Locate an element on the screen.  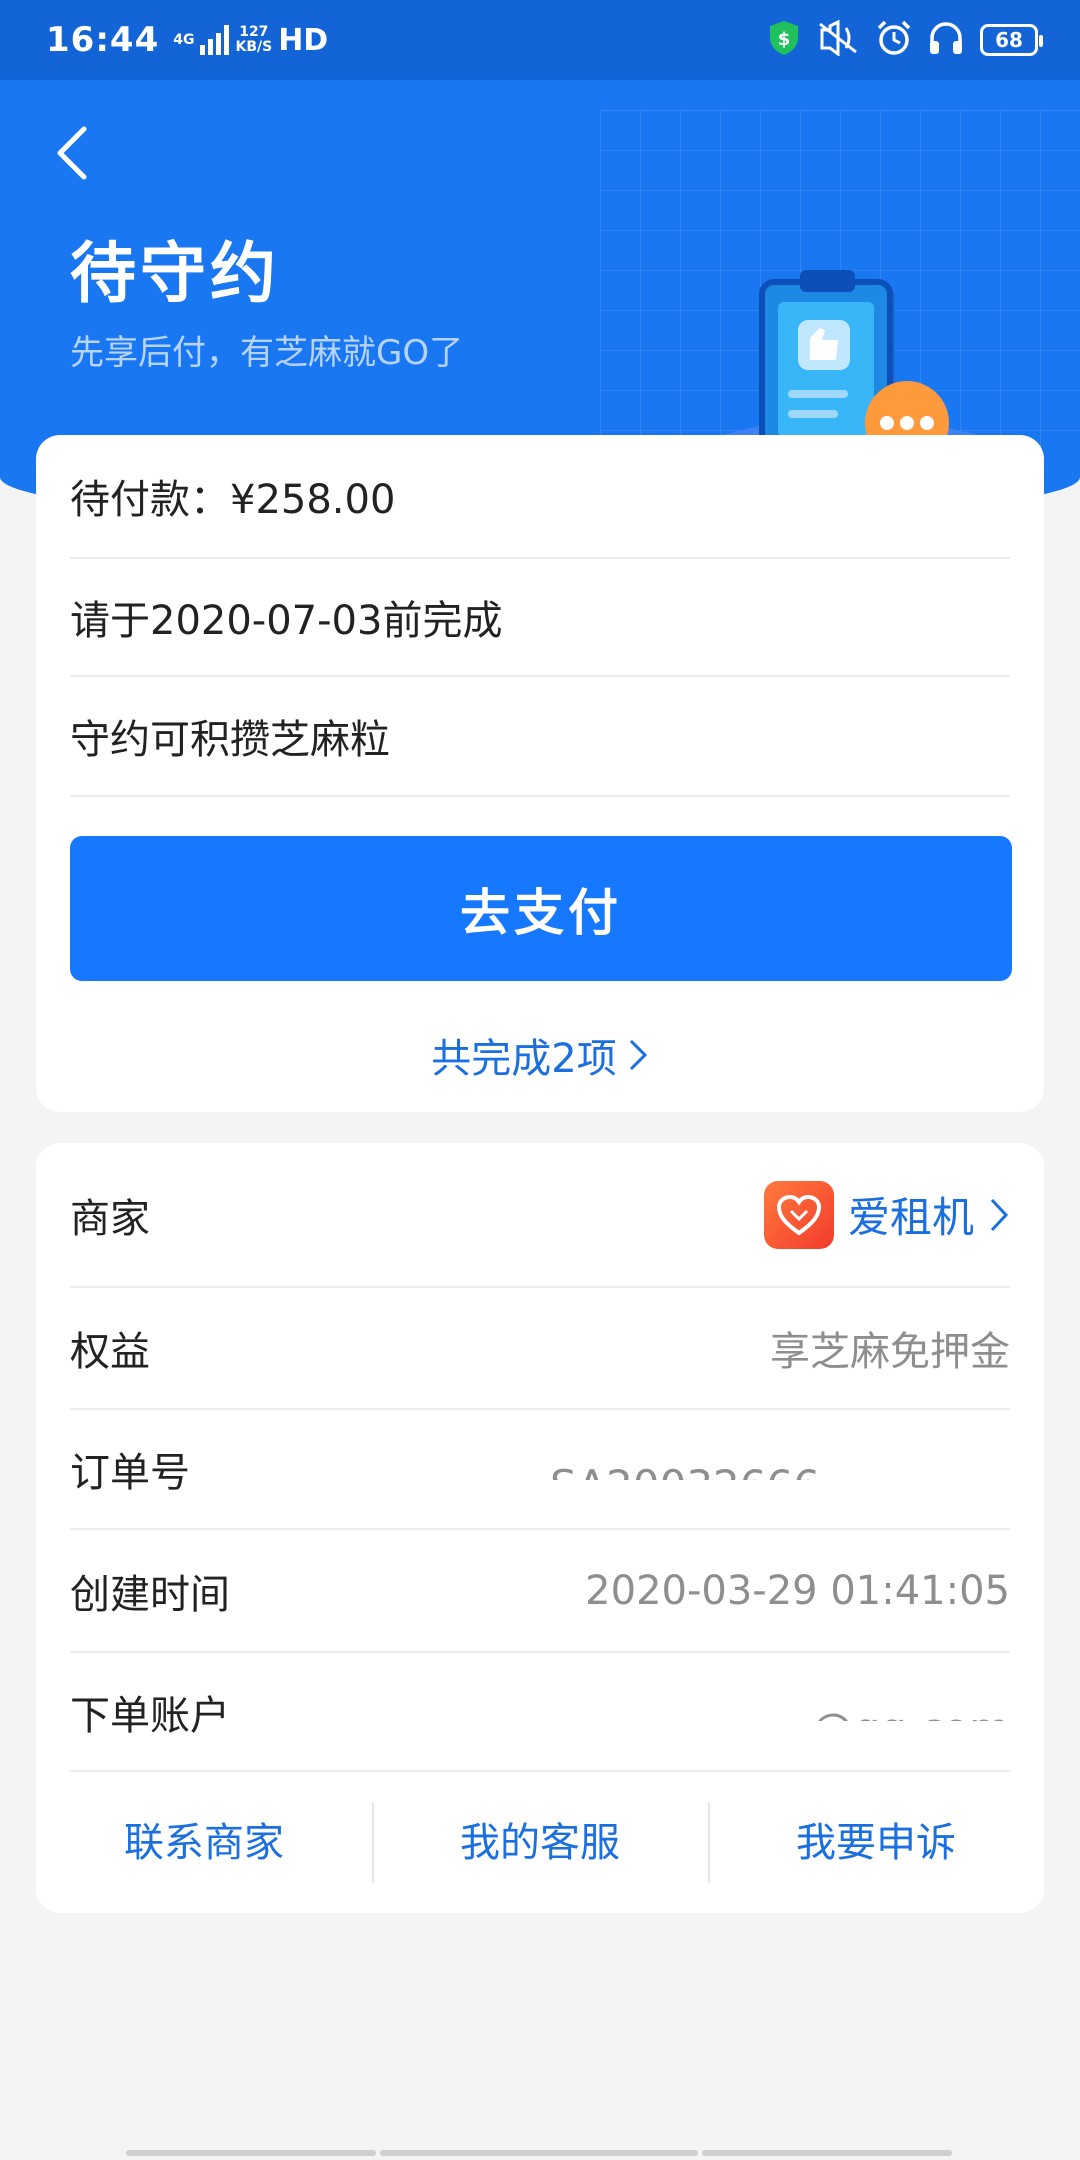
network-indicator: 4G 127 KB/S HD is located at coordinates (250, 40).